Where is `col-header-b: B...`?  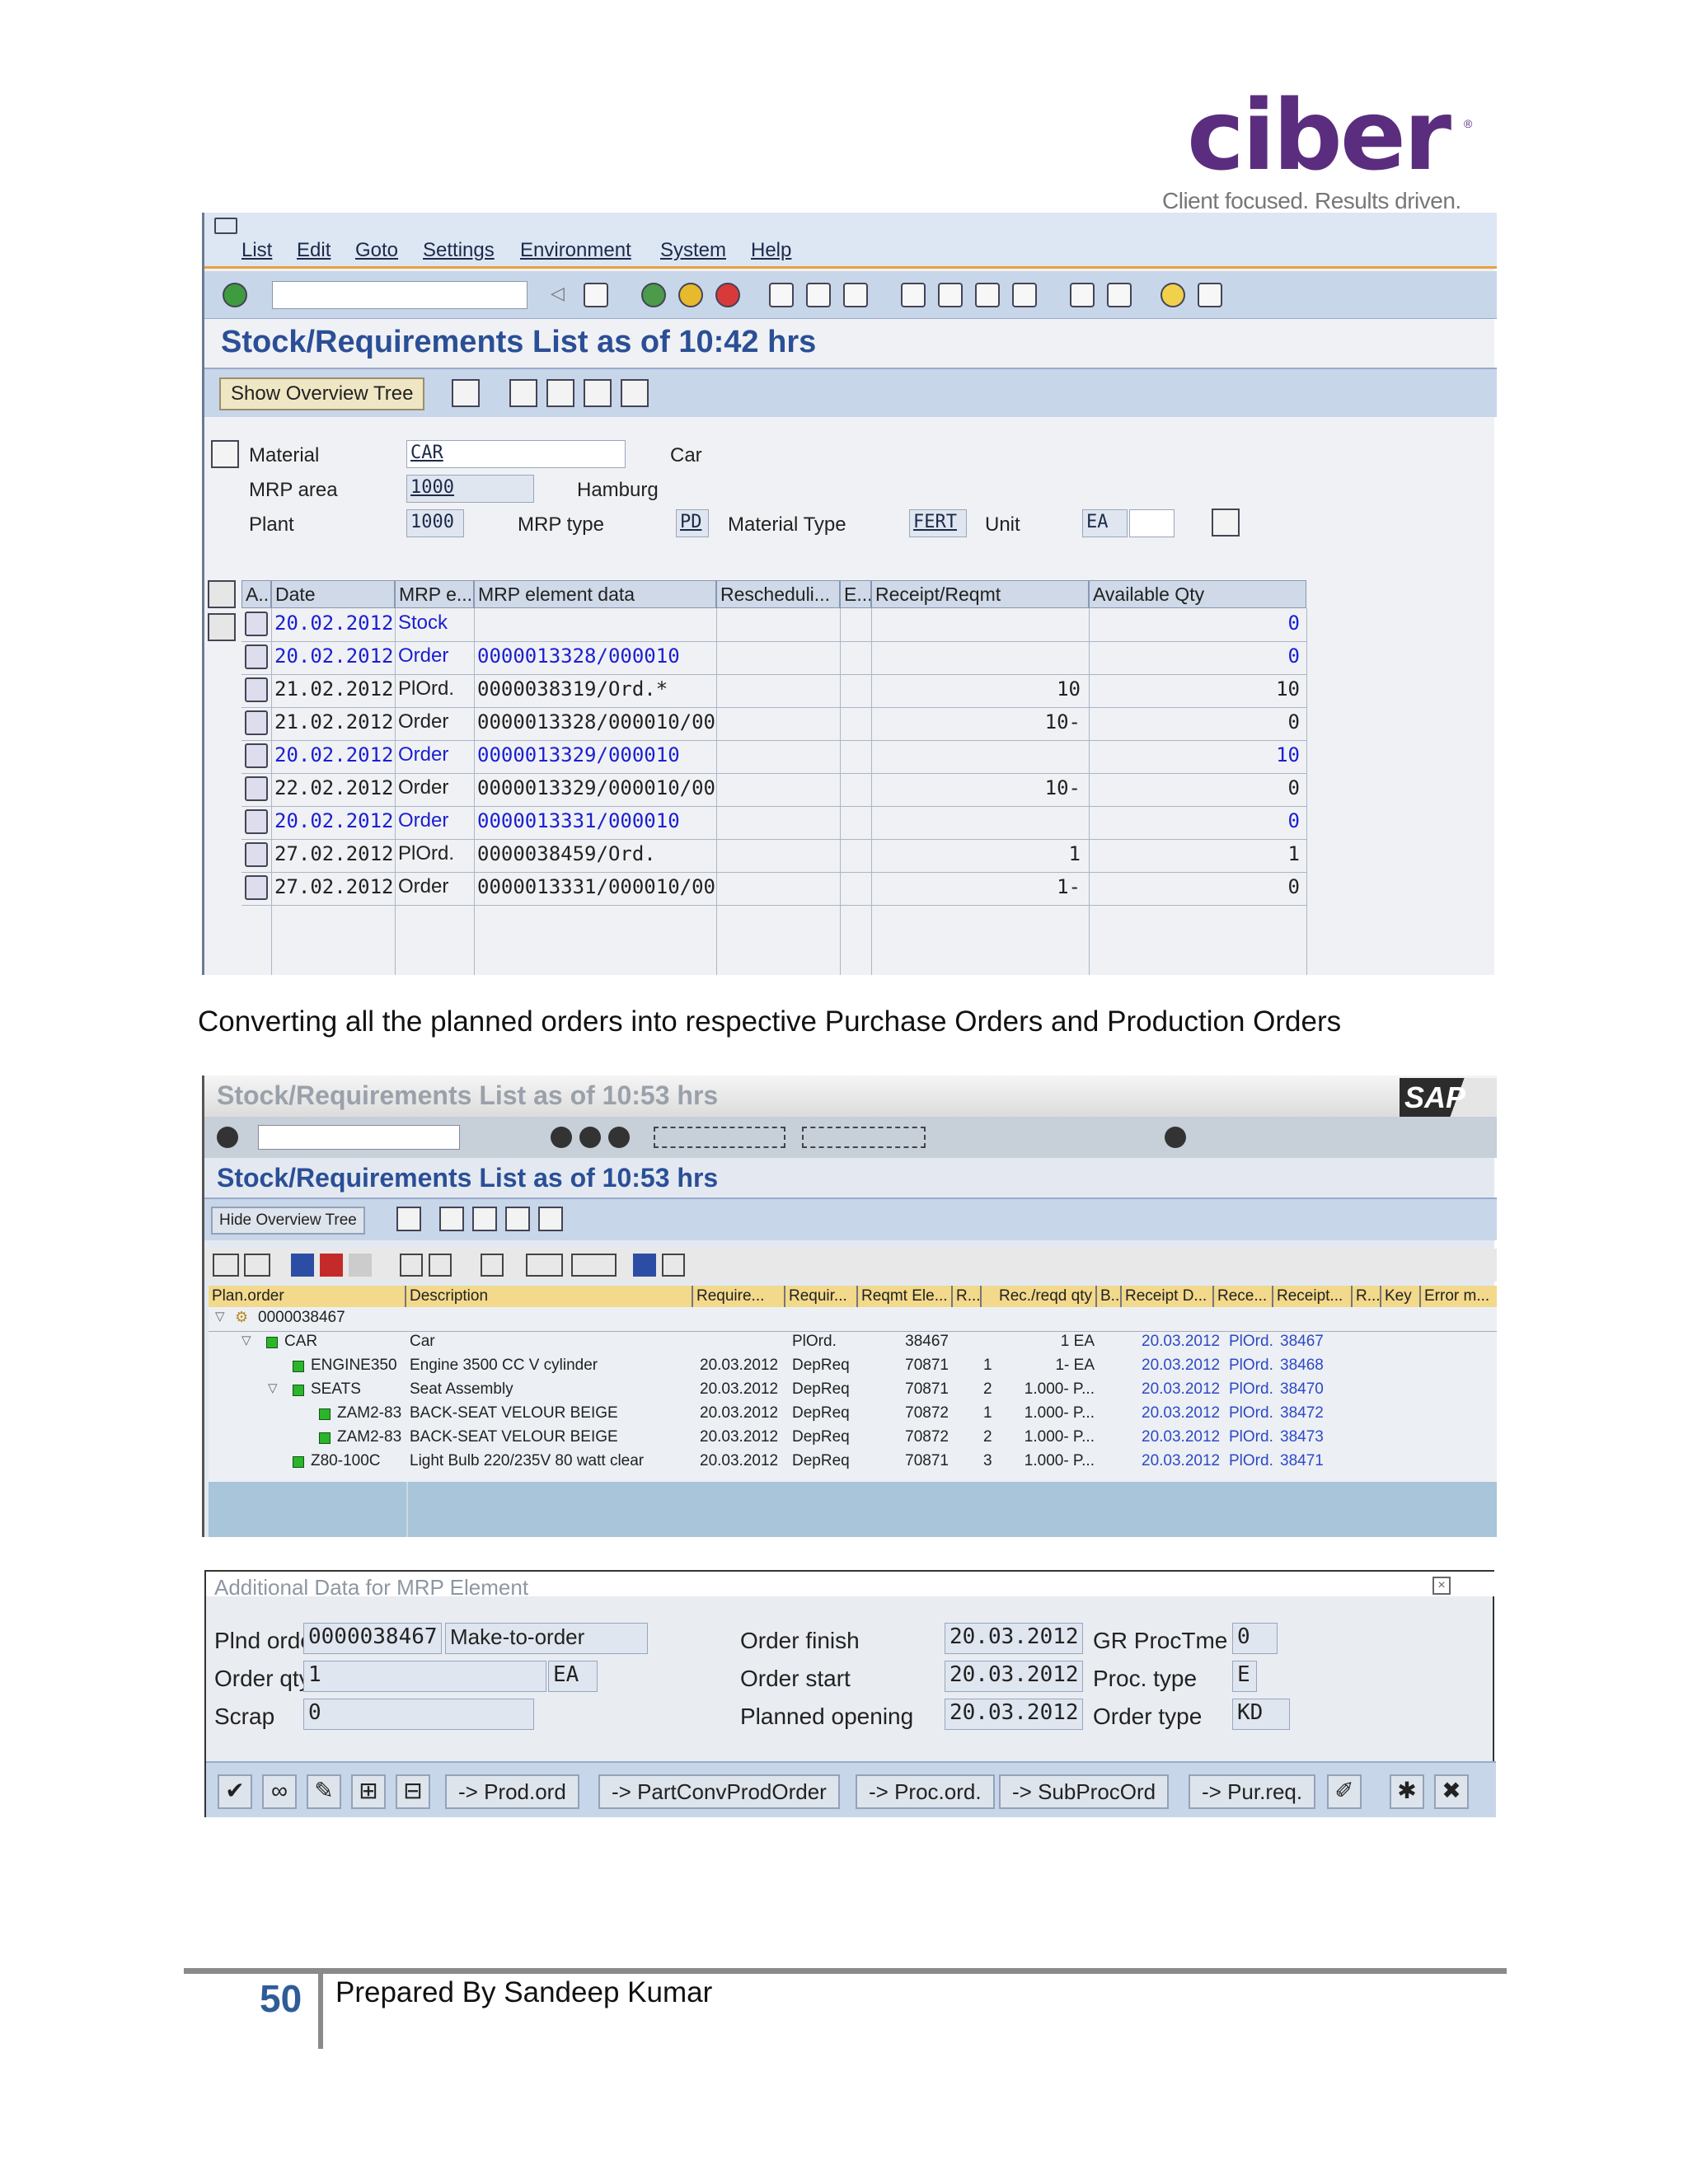 col-header-b: B... is located at coordinates (1110, 1296).